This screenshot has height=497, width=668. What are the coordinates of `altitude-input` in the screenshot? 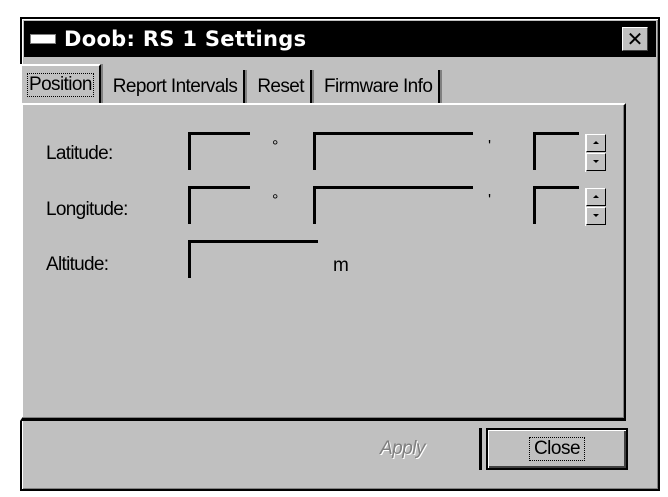 It's located at (253, 259).